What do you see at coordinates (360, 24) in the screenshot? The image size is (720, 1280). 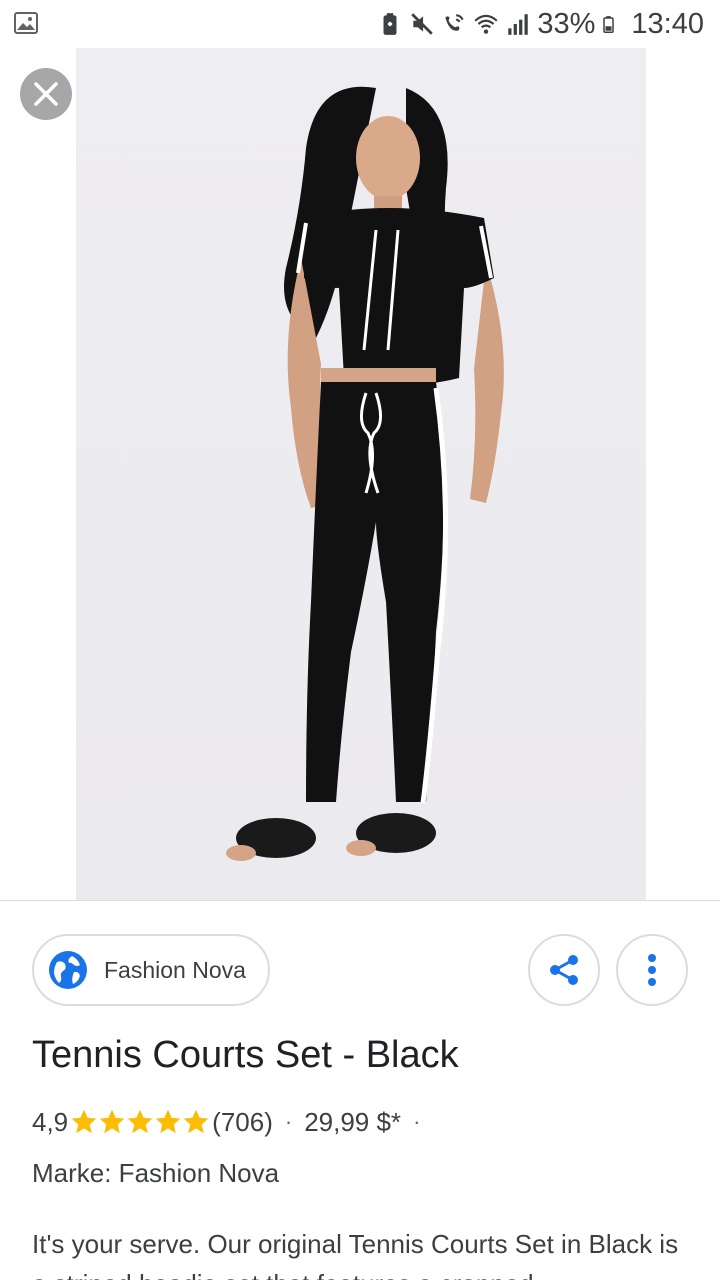 I see `status-bar: 33% 13:40` at bounding box center [360, 24].